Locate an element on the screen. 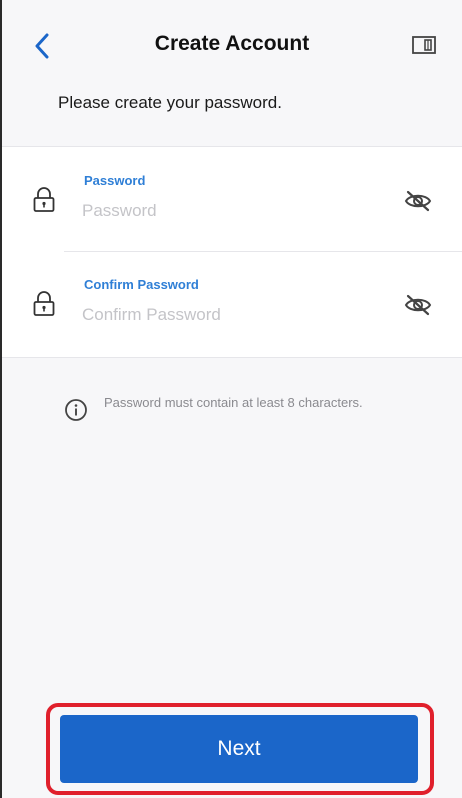  document-button is located at coordinates (424, 45).